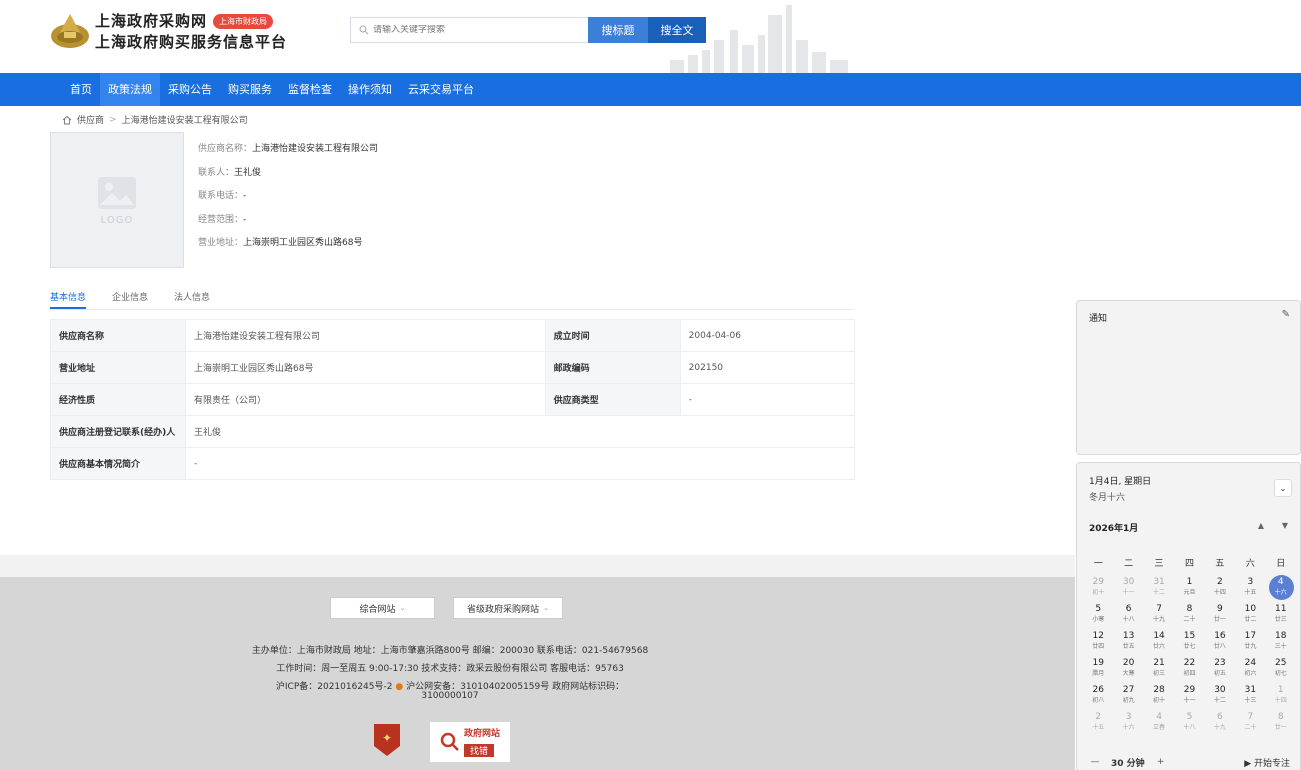  What do you see at coordinates (1250, 723) in the screenshot?
I see `calendar-day: 7 二十` at bounding box center [1250, 723].